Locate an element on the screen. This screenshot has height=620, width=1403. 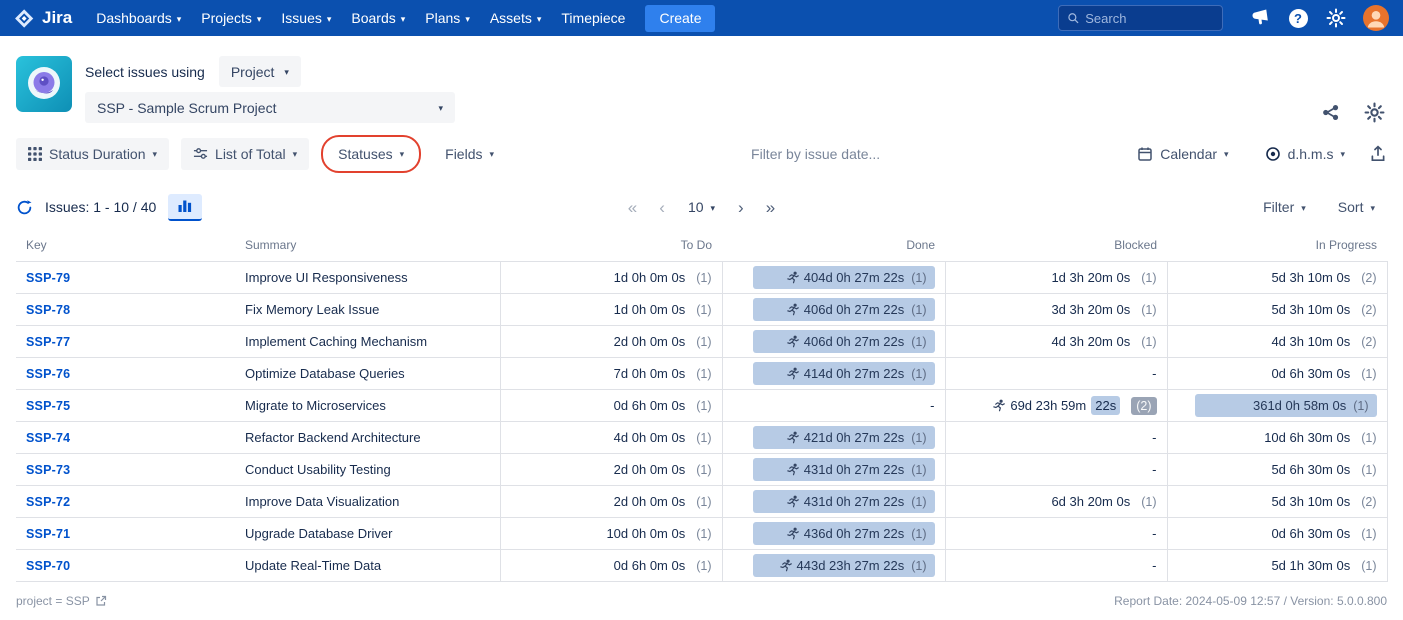
nav-item-plans: Plans ▾ is located at coordinates (447, 18).